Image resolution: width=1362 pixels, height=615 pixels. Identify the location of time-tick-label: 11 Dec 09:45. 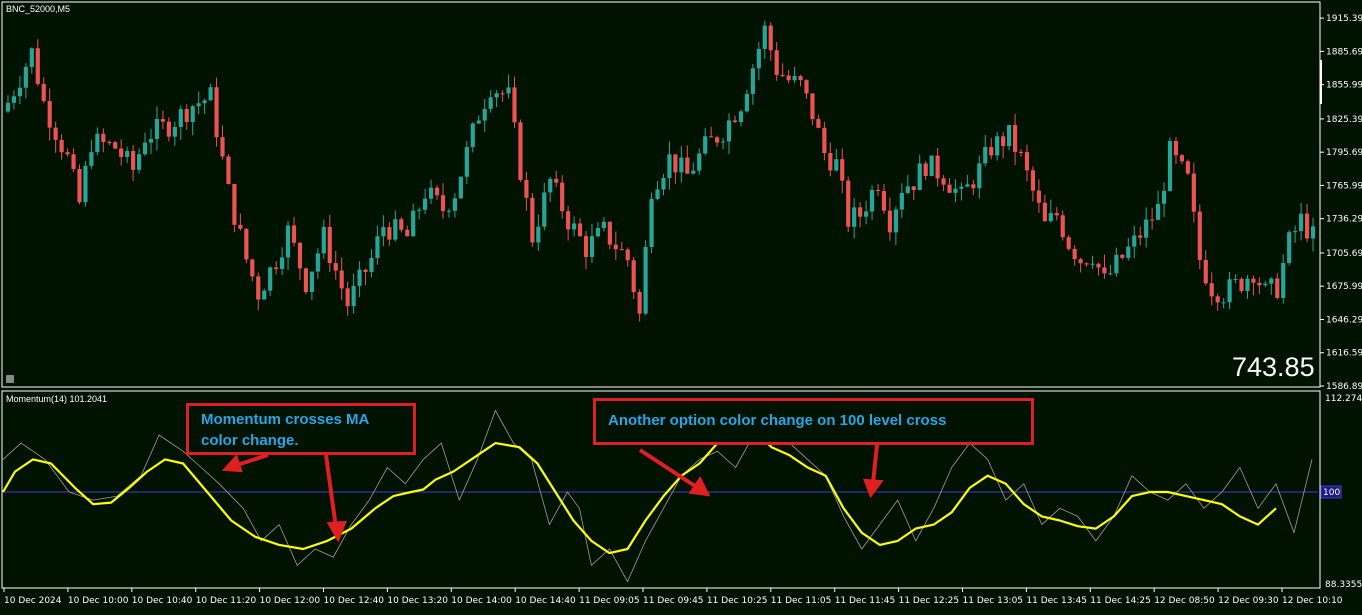
(673, 601).